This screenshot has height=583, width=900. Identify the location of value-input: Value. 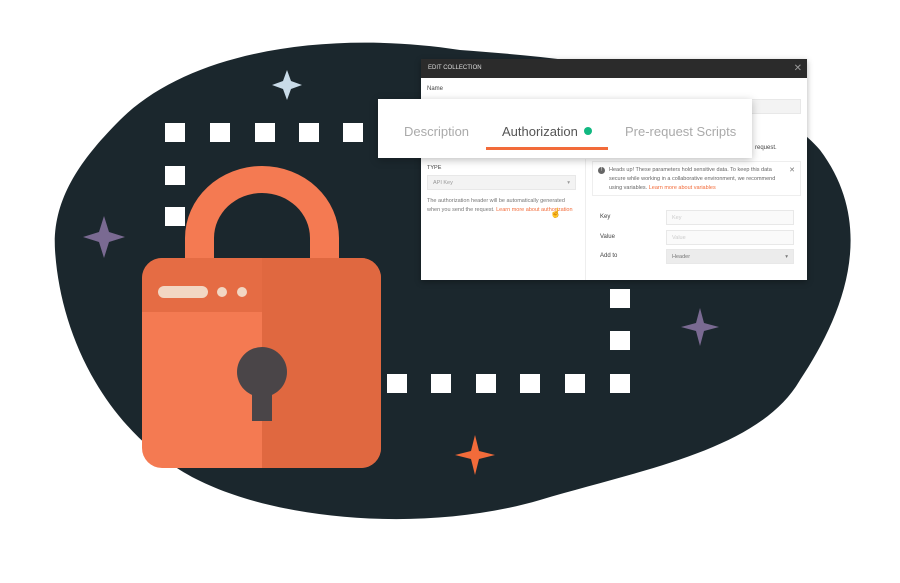
(730, 237).